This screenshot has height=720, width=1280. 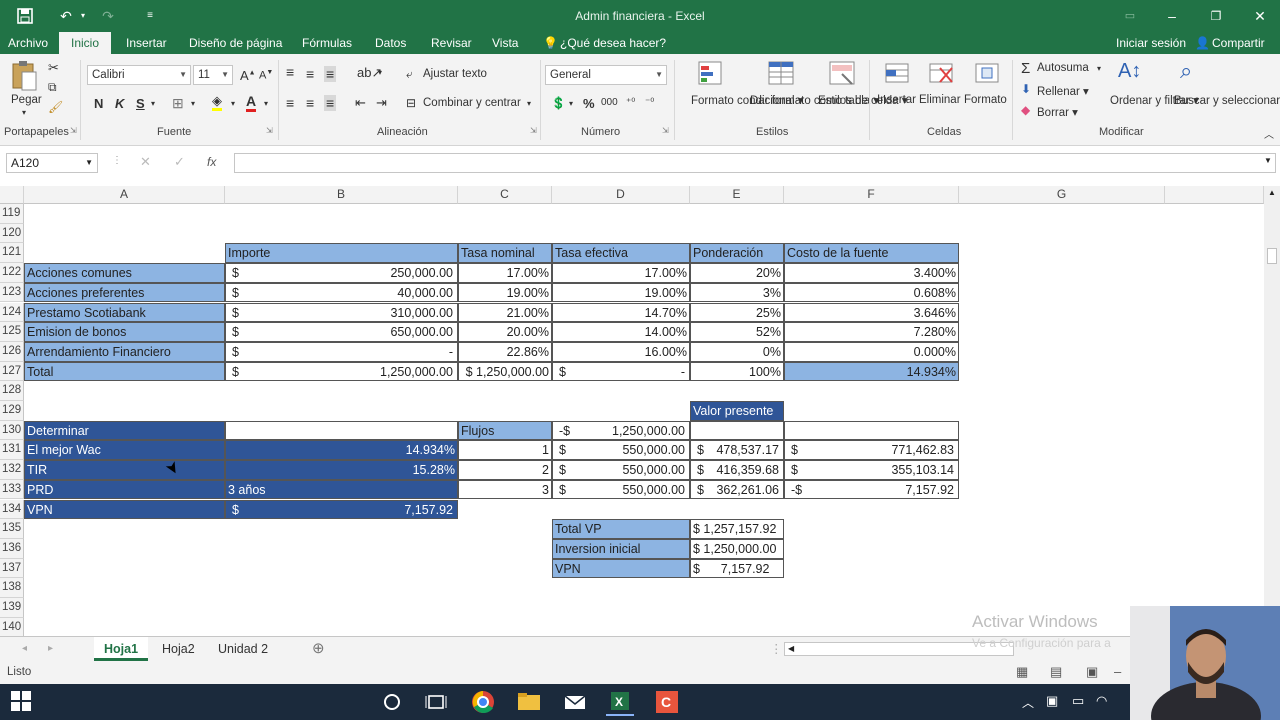 I want to click on weight: 25%, so click(x=737, y=312).